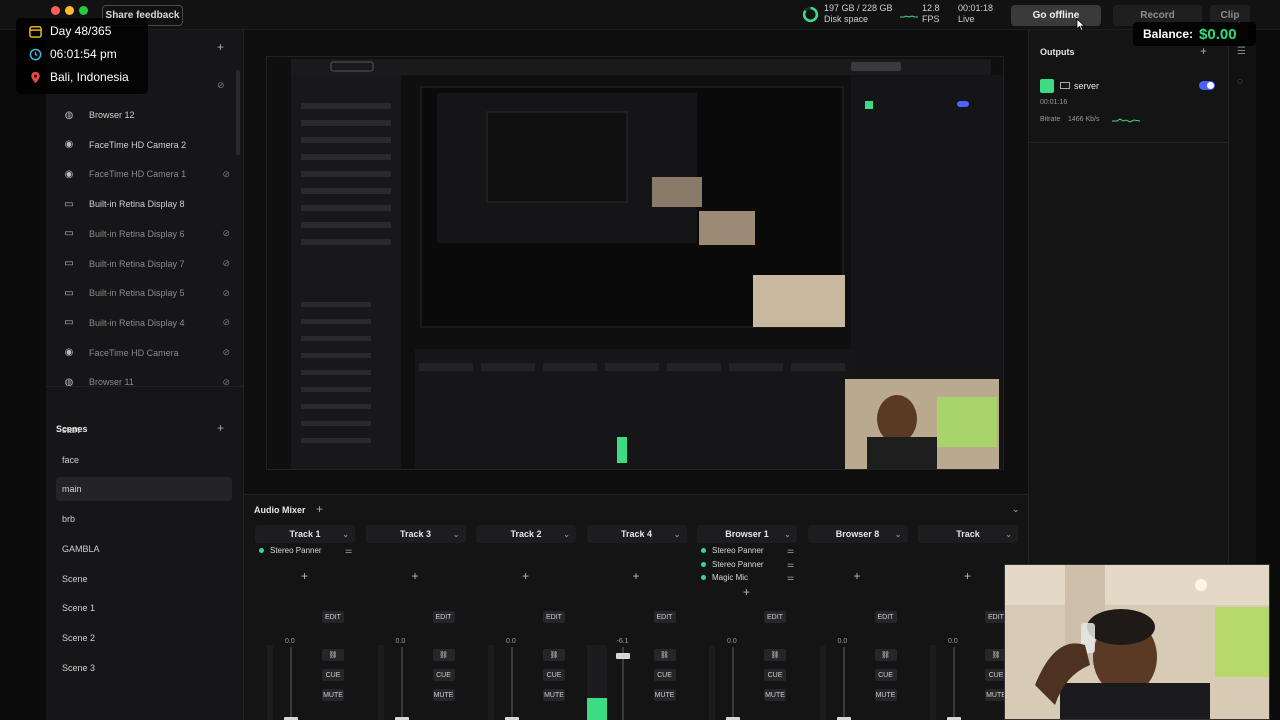 The image size is (1280, 720). What do you see at coordinates (146, 204) in the screenshot?
I see `layer-item: ▭ Built-in Retina Display 8` at bounding box center [146, 204].